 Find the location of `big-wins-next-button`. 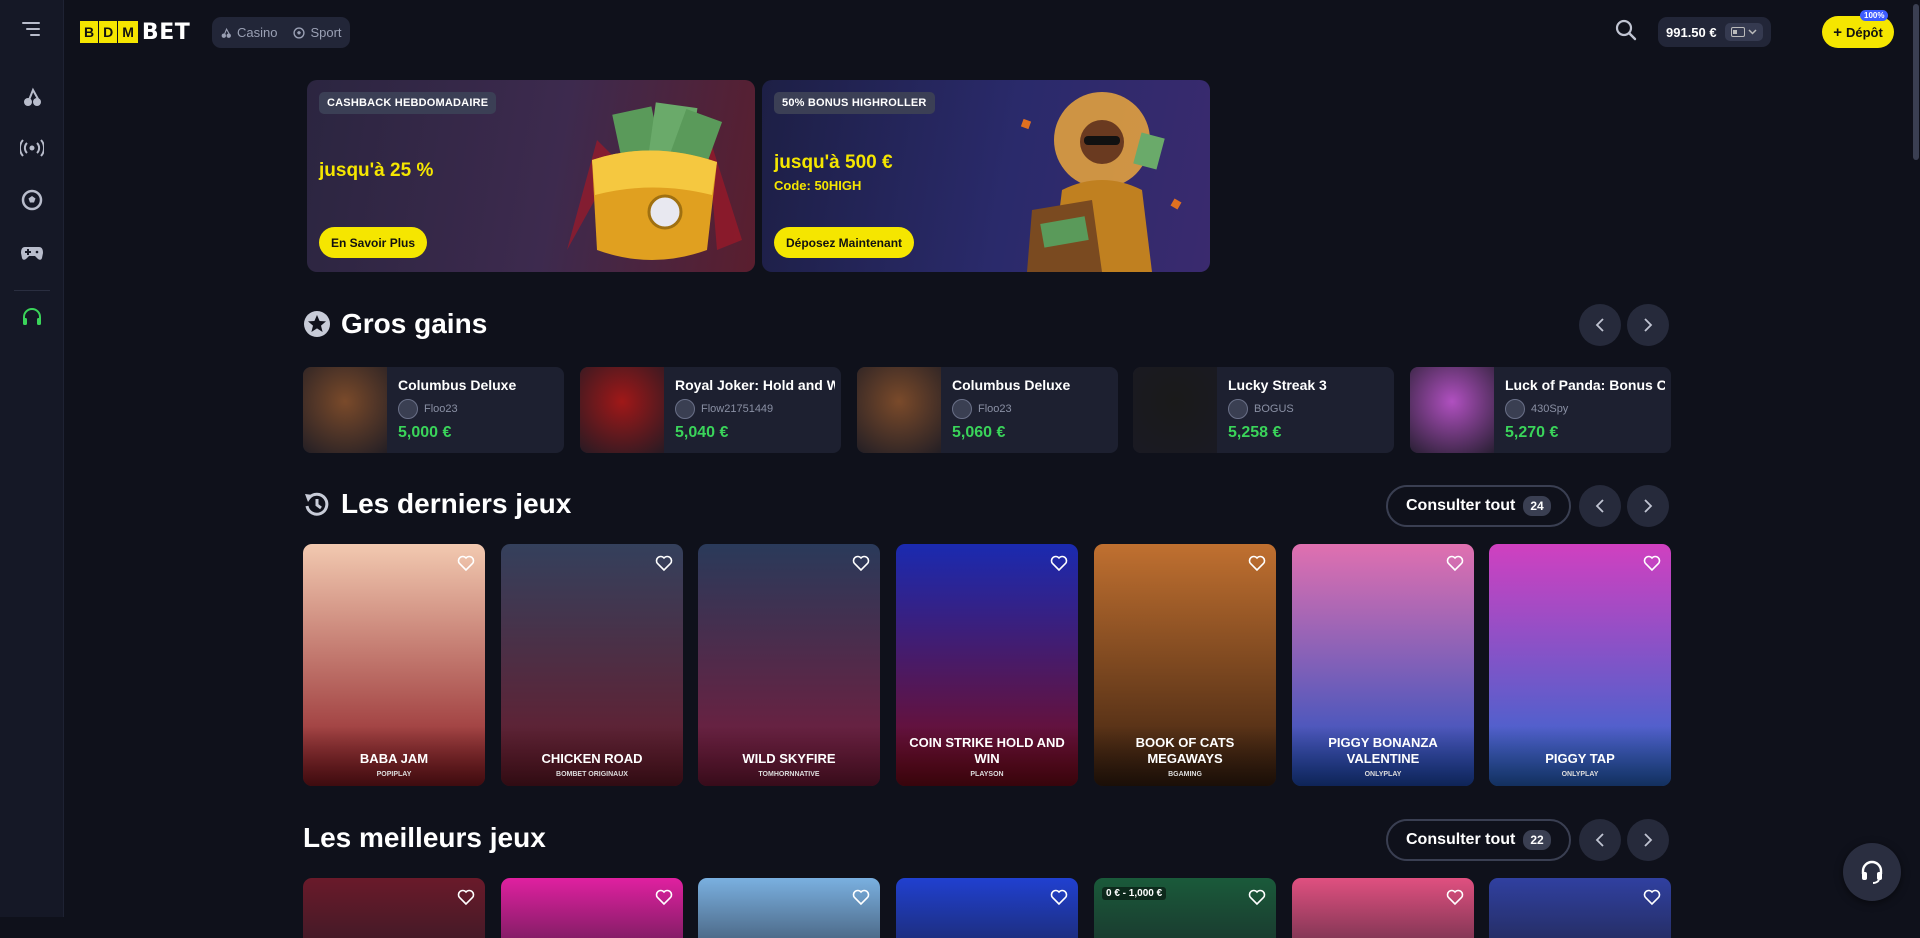

big-wins-next-button is located at coordinates (1648, 325).